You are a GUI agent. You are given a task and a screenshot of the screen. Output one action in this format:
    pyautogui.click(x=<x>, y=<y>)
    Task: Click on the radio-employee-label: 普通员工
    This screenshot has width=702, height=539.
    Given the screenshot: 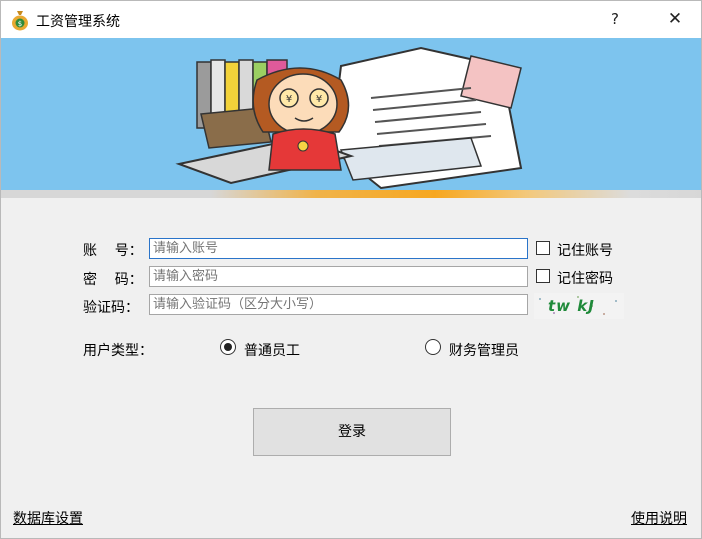 What is the action you would take?
    pyautogui.click(x=272, y=350)
    